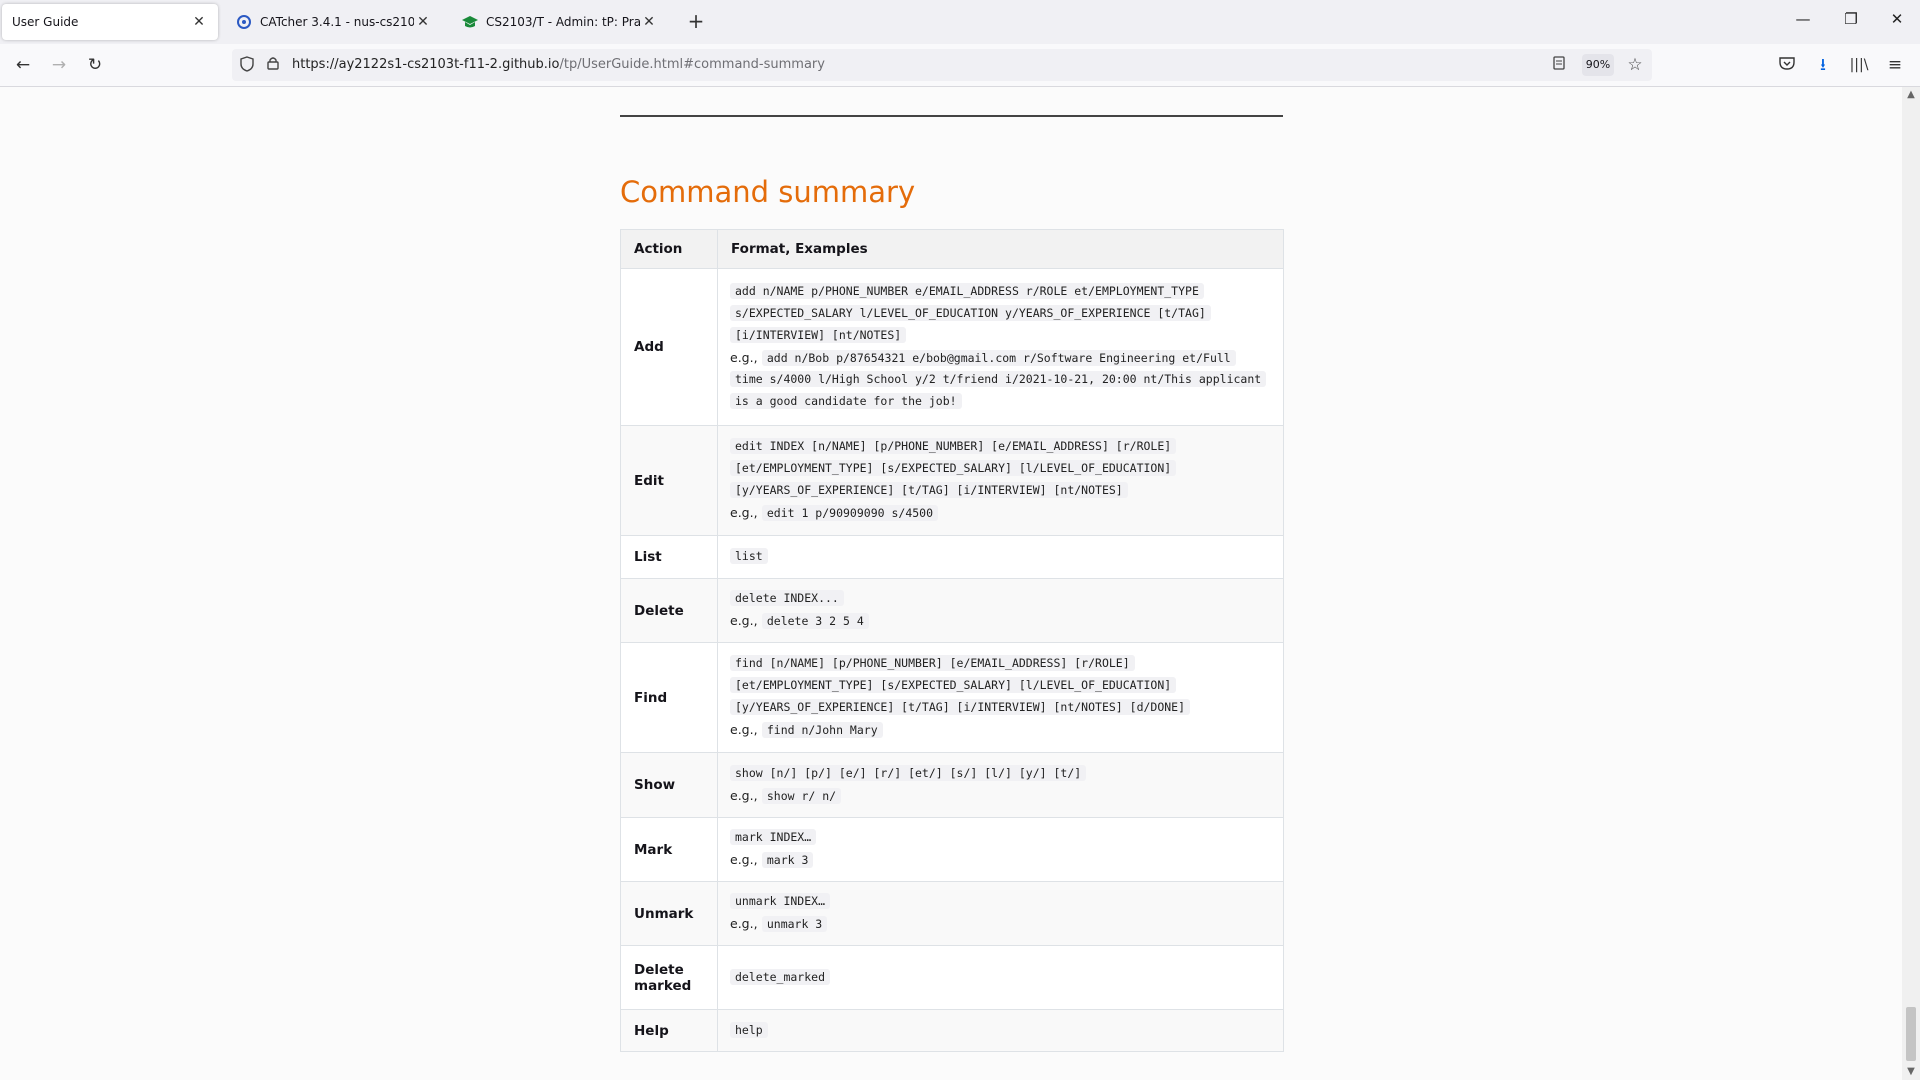 The image size is (1920, 1080). I want to click on scroll-down-arrow-icon: ▼, so click(1911, 1072).